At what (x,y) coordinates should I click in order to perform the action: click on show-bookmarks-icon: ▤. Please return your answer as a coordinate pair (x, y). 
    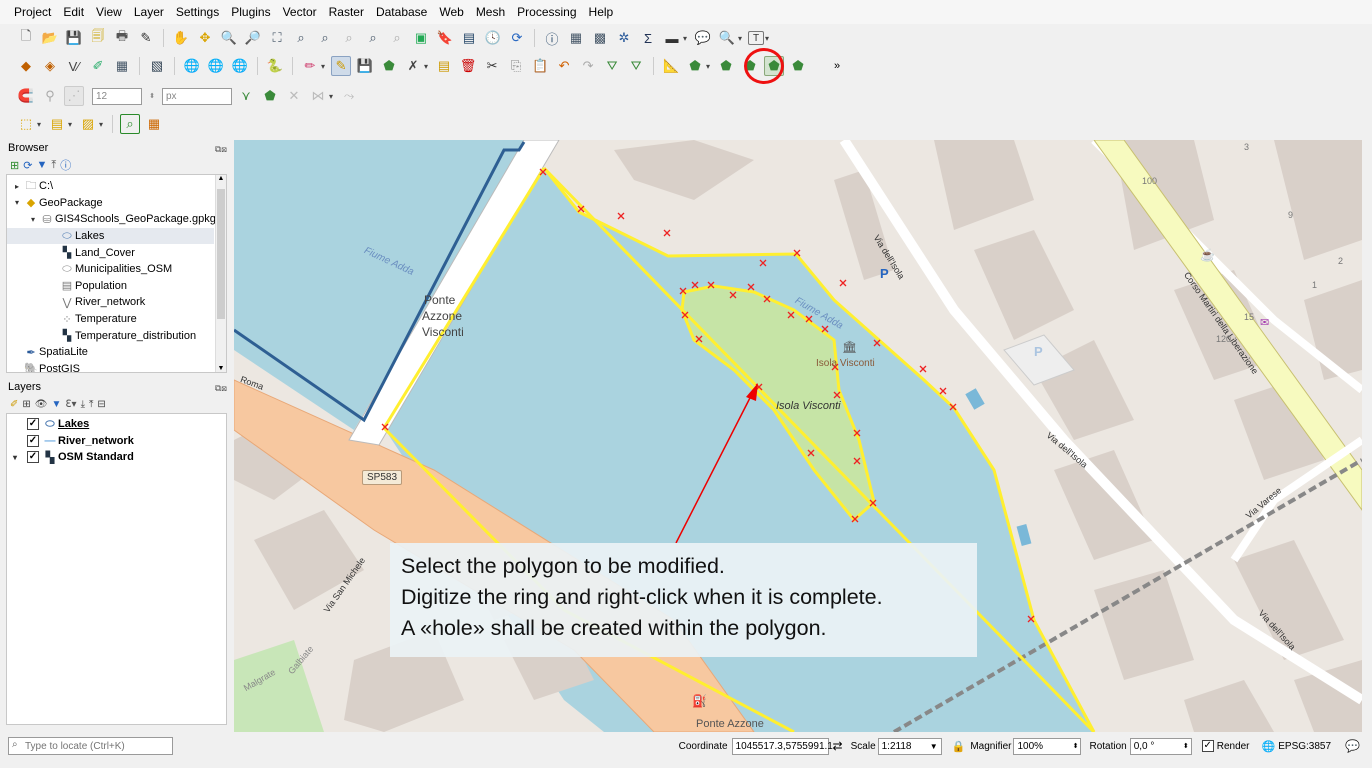
    Looking at the image, I should click on (469, 38).